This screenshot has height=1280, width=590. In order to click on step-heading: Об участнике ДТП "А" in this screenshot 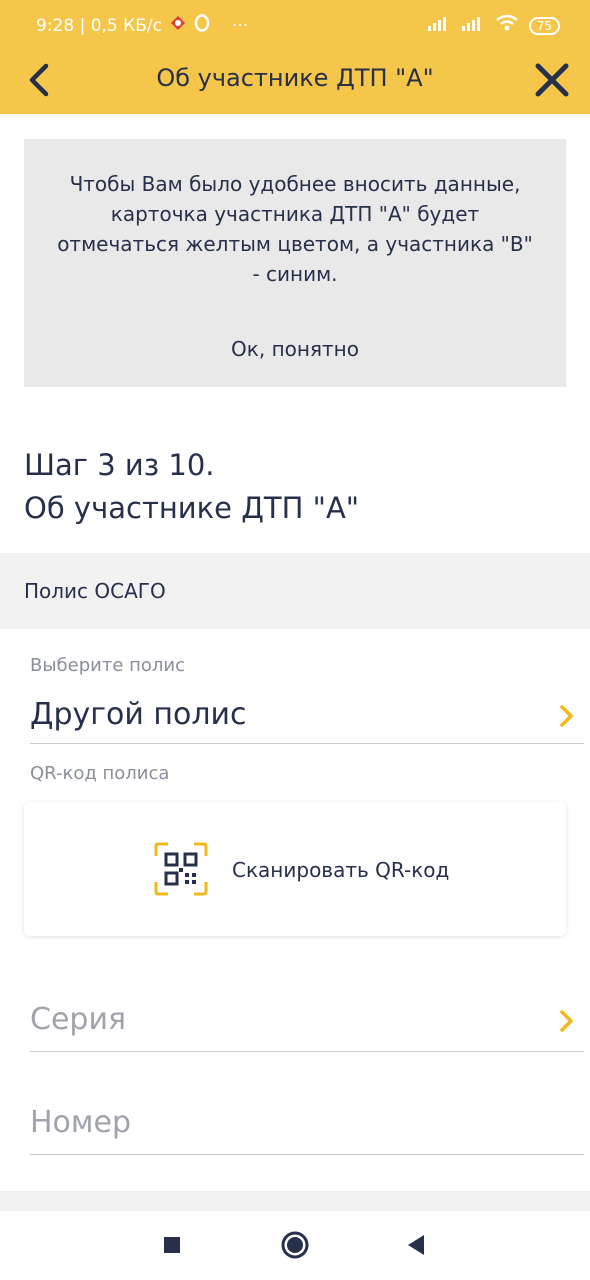, I will do `click(192, 508)`.